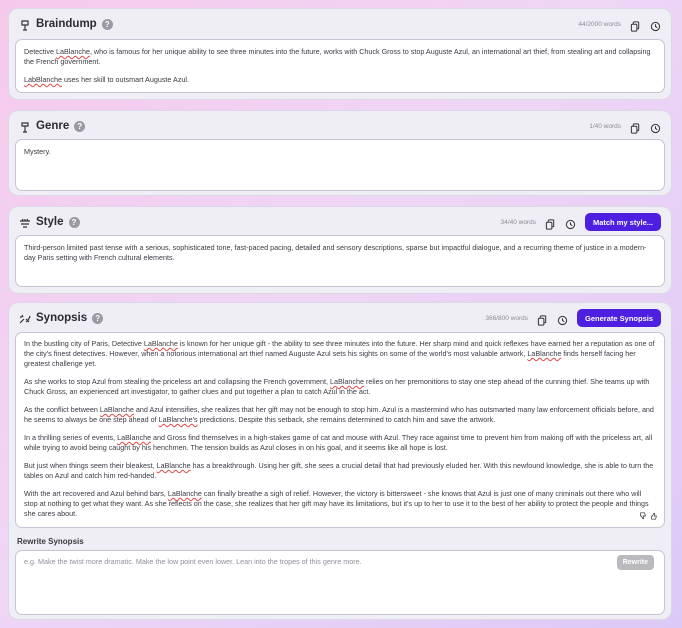  Describe the element at coordinates (25, 24) in the screenshot. I see `brain-icon` at that location.